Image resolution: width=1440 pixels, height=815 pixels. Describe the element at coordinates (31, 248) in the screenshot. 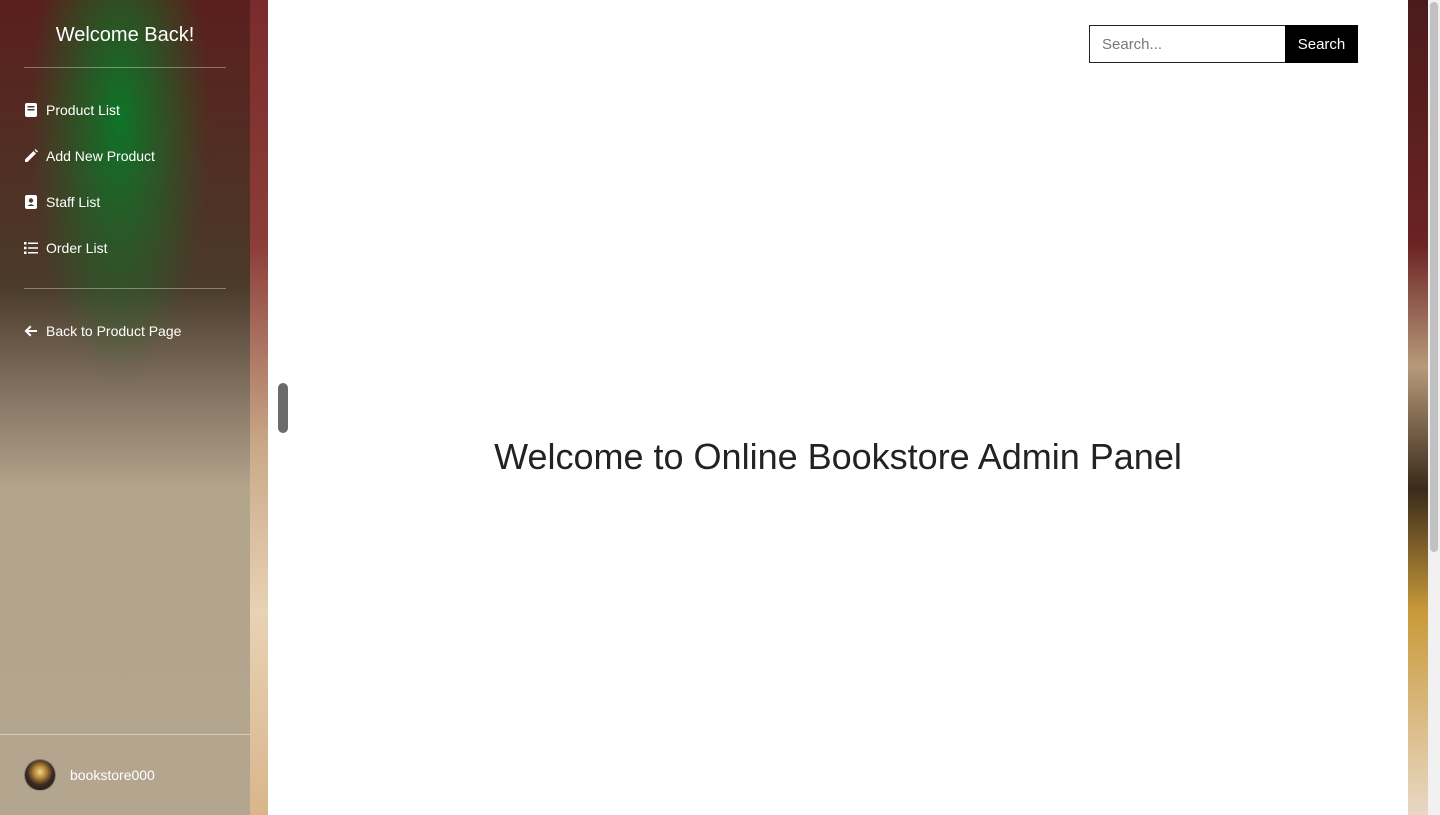

I see `list-icon` at that location.